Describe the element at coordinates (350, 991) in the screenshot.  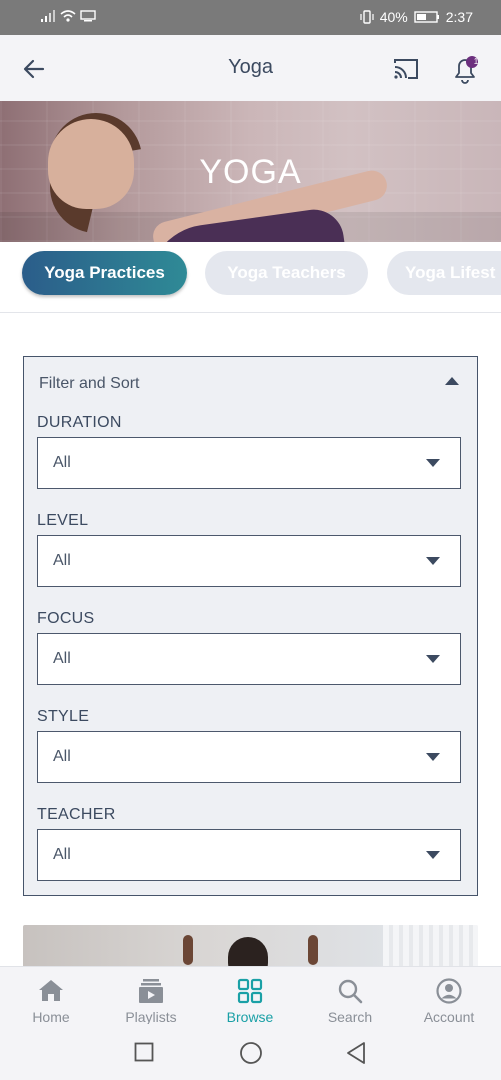
I see `search-icon` at that location.